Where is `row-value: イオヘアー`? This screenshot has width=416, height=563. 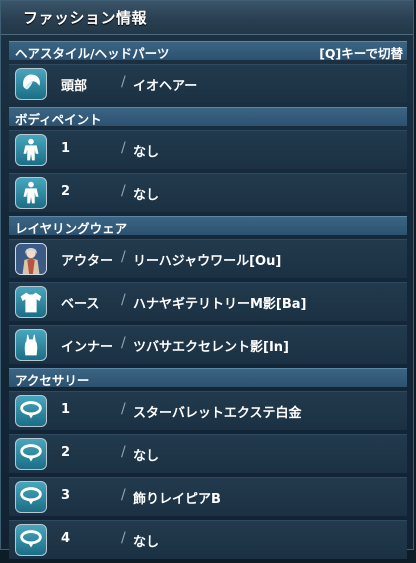 row-value: イオヘアー is located at coordinates (165, 86).